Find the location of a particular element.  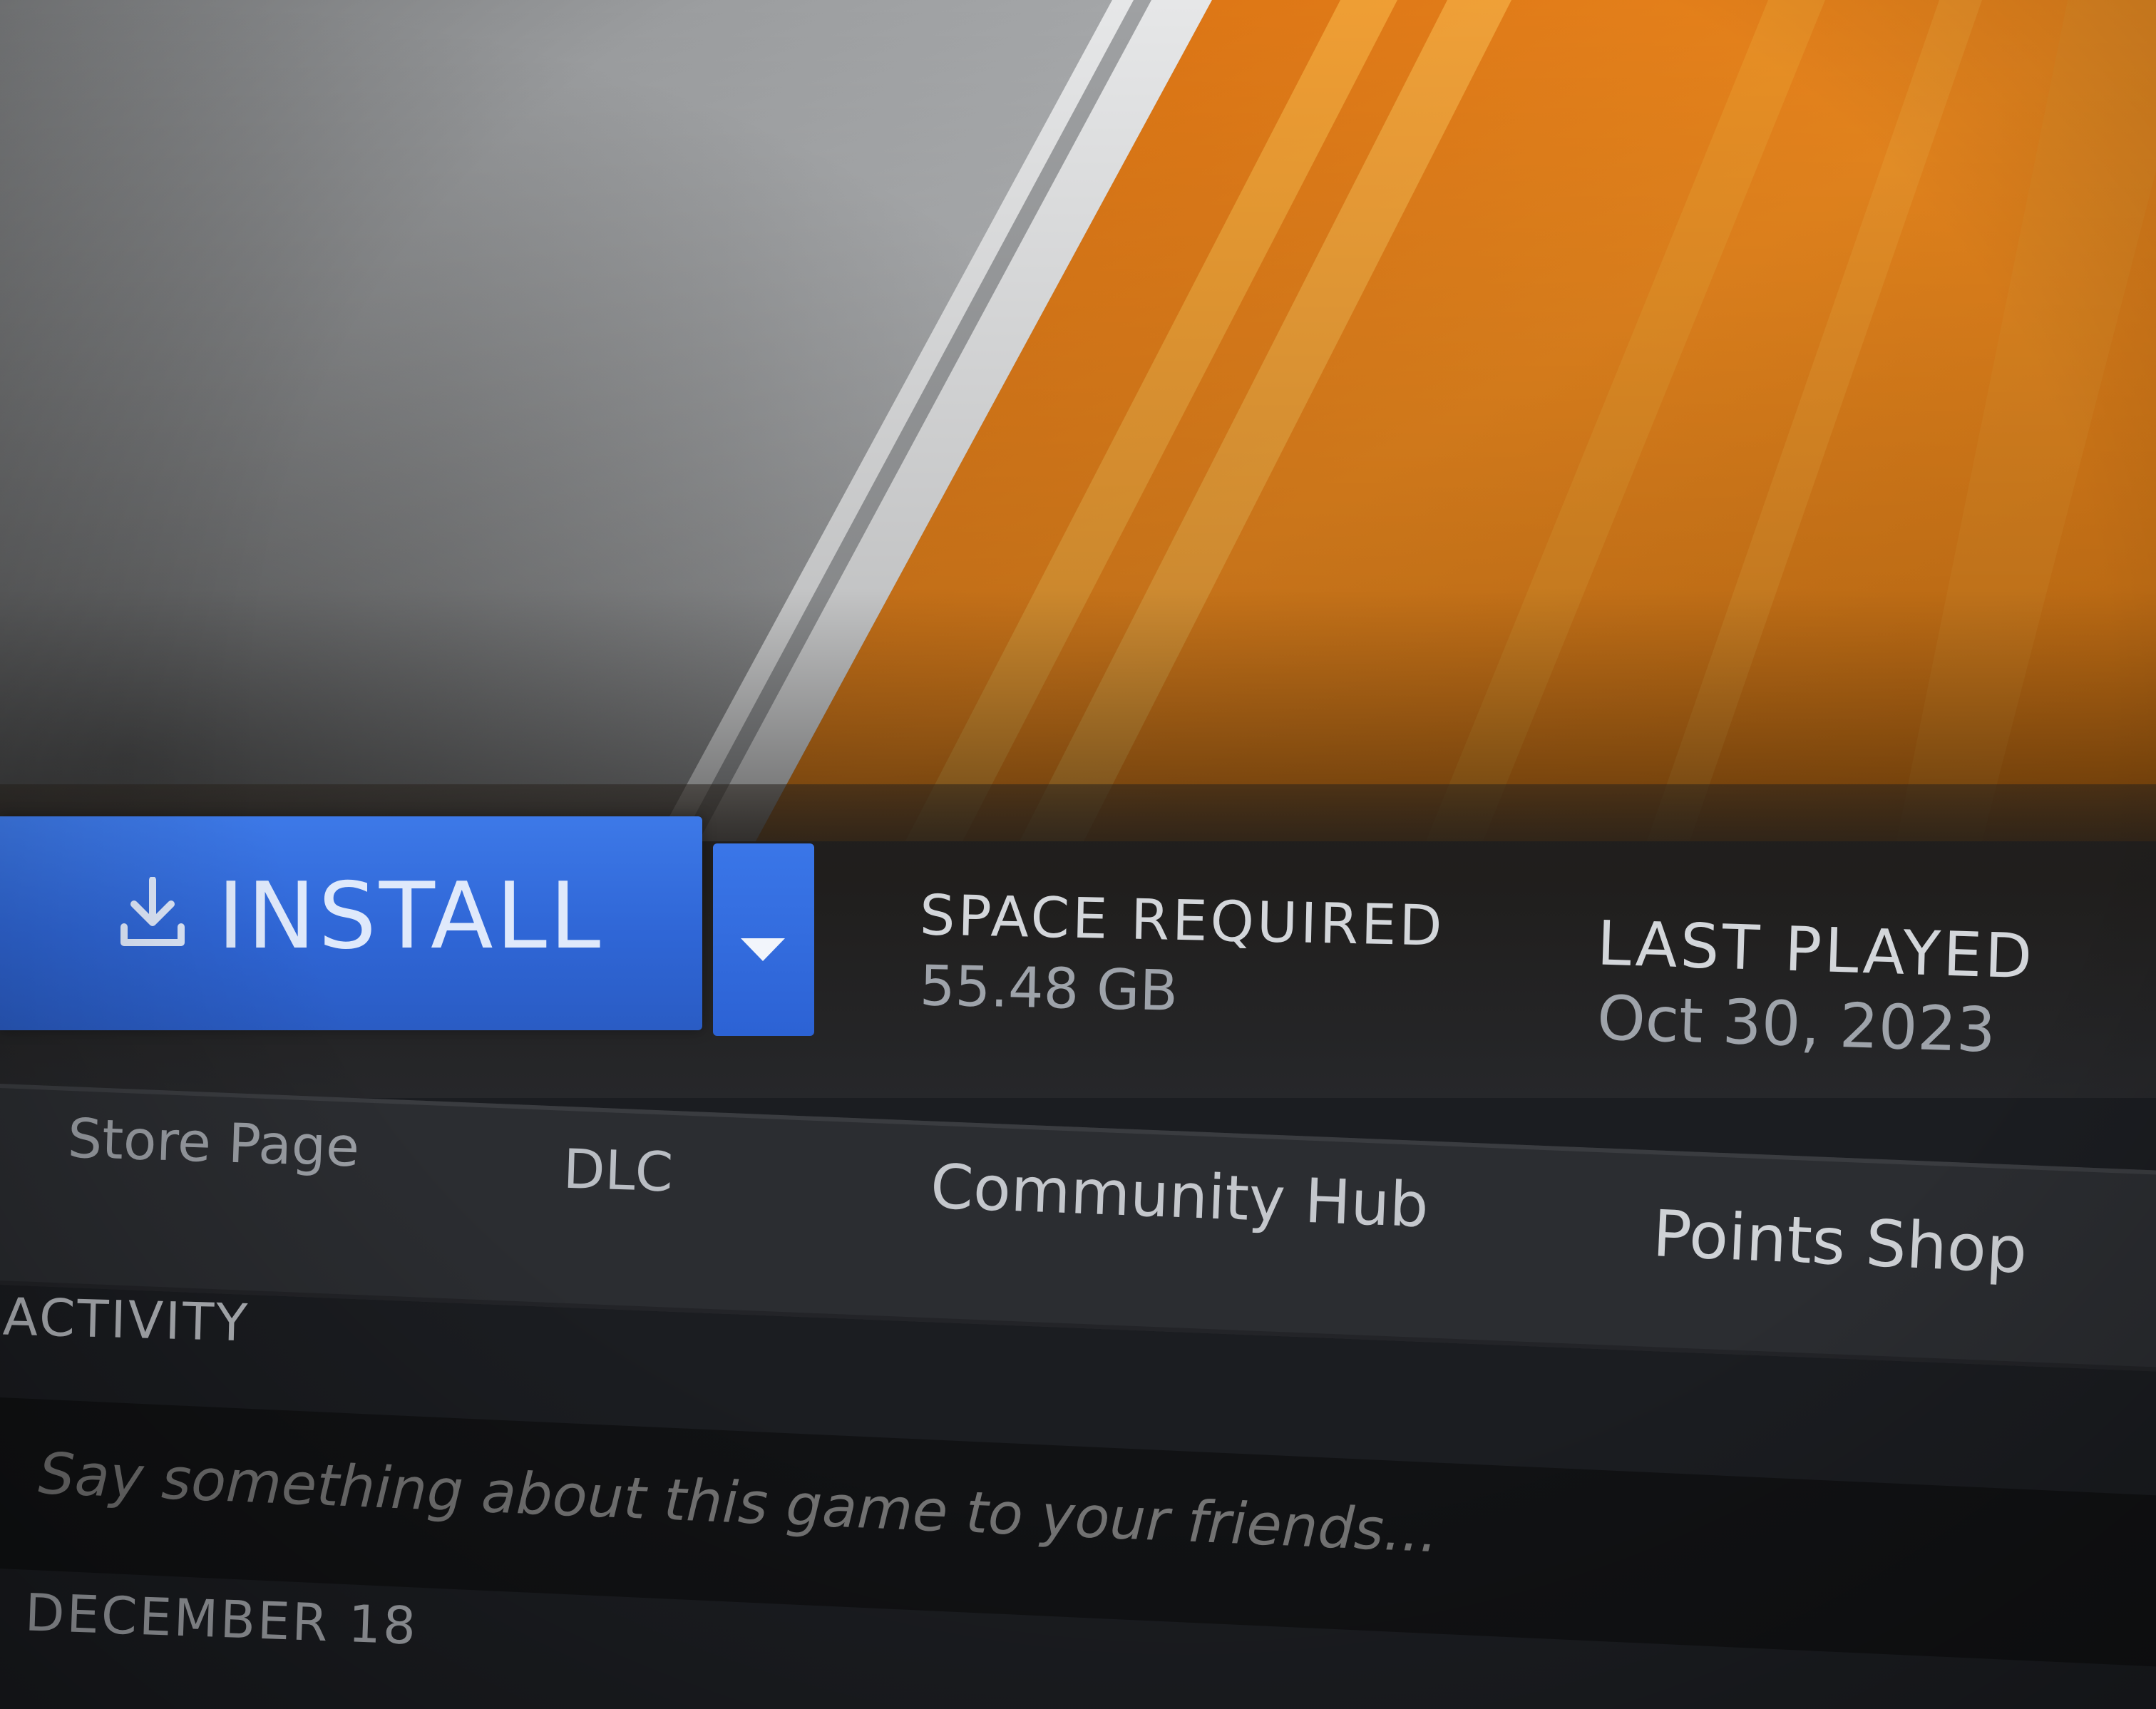

tab-dlc: DLC is located at coordinates (618, 1170).